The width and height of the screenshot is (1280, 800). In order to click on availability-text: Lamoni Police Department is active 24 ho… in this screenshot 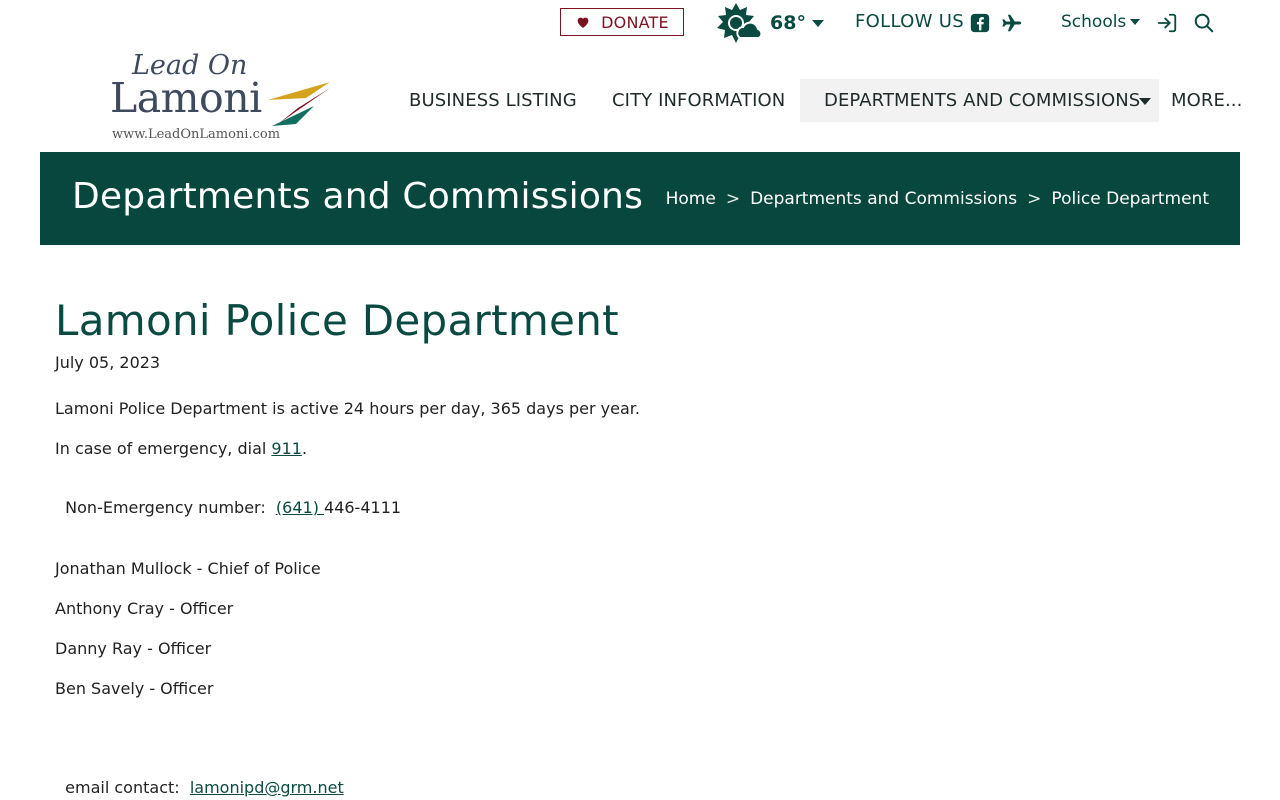, I will do `click(347, 408)`.